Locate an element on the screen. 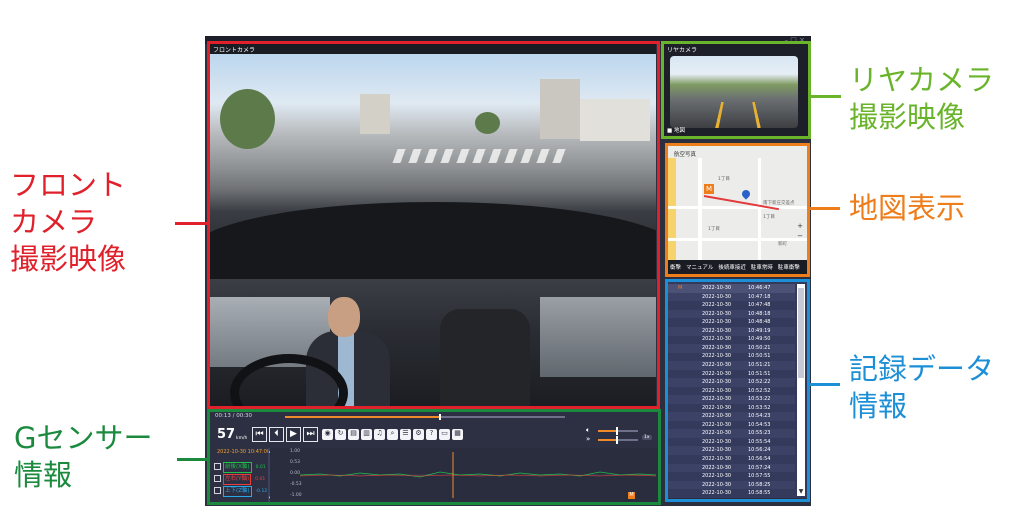  callout-line: カメラ is located at coordinates (54, 222).